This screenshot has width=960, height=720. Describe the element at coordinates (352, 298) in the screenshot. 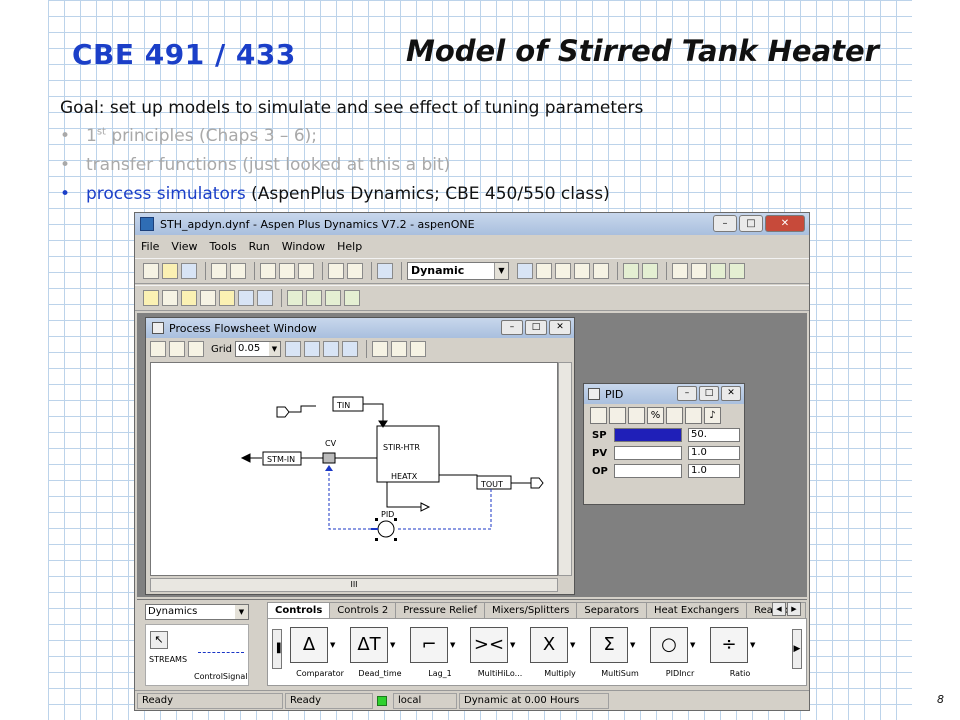

I see `puzzle-remove-icon` at that location.